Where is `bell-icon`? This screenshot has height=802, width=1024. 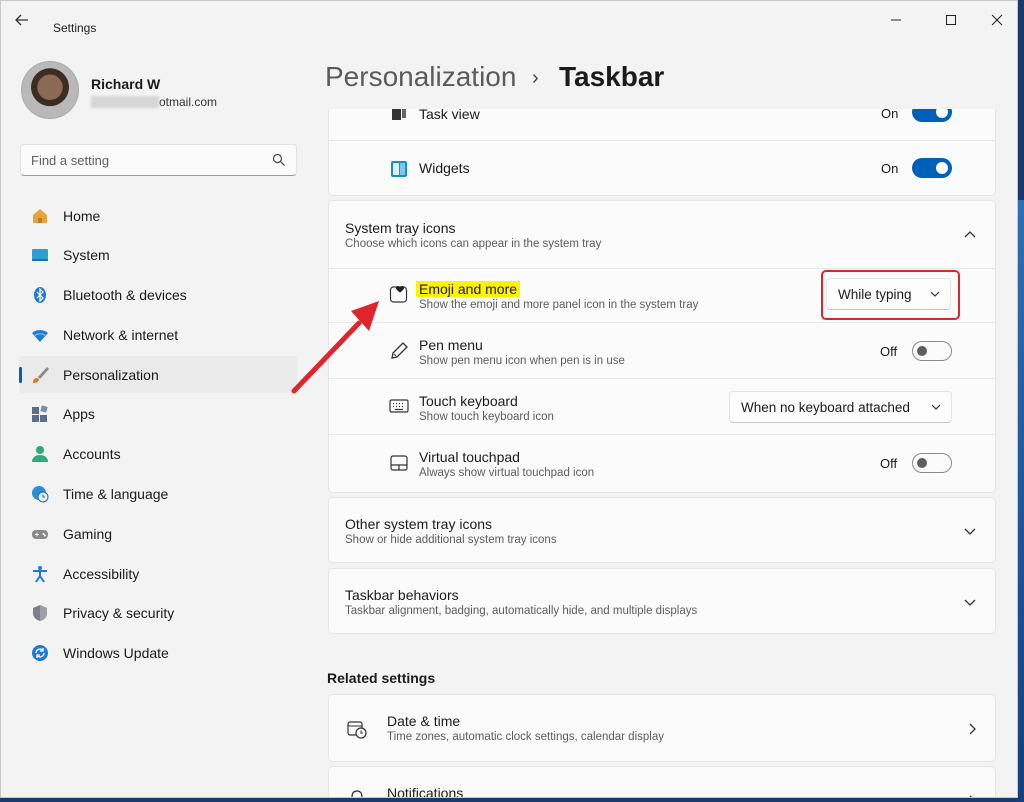
bell-icon is located at coordinates (357, 793).